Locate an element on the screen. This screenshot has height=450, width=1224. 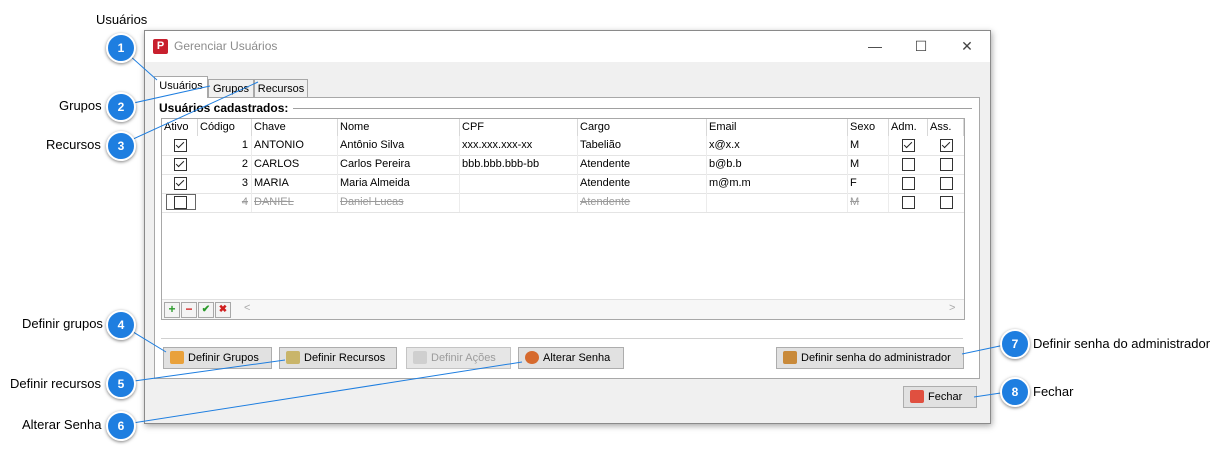
callout-5-label: Definir recursos is located at coordinates (56, 383).